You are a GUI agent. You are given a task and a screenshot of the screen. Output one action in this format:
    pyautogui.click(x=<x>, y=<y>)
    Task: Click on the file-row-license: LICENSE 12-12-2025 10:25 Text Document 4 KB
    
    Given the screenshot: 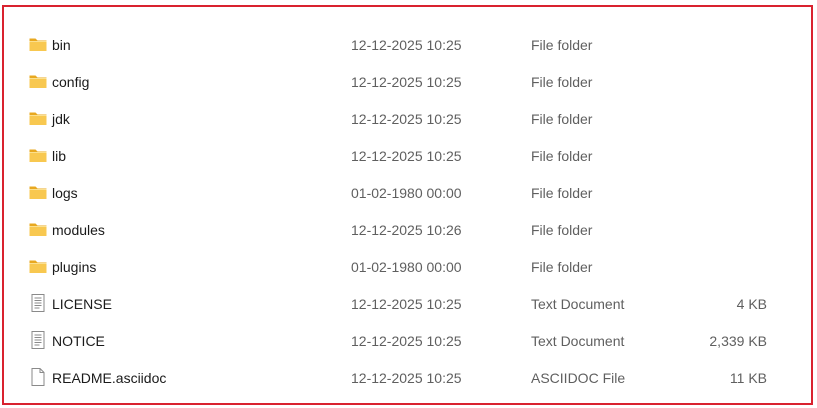 What is the action you would take?
    pyautogui.click(x=407, y=304)
    